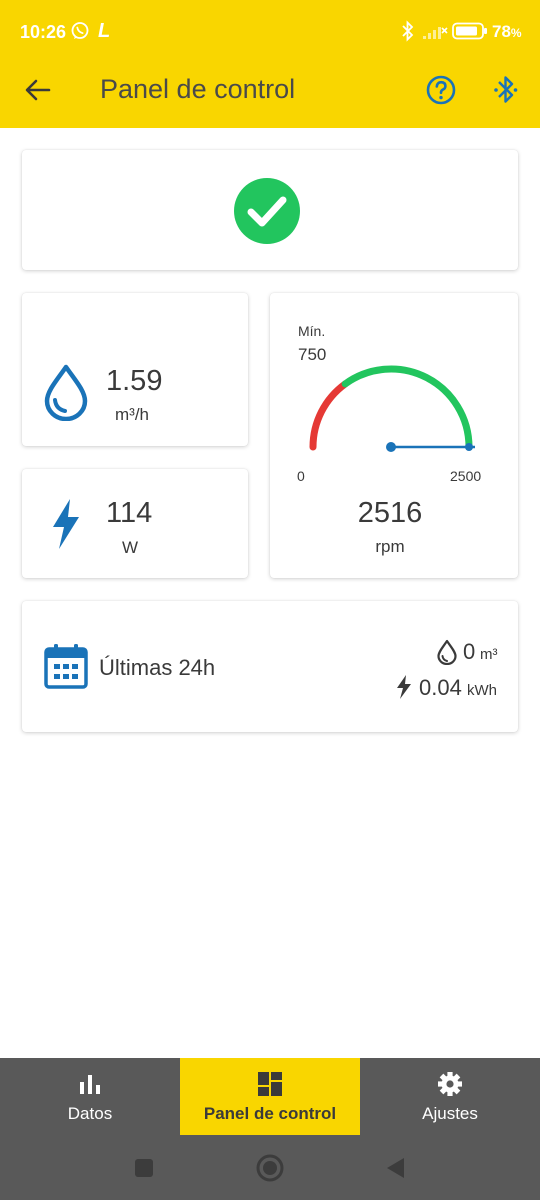 This screenshot has height=1200, width=540. Describe the element at coordinates (507, 31) in the screenshot. I see `battery-percent: 78%` at that location.